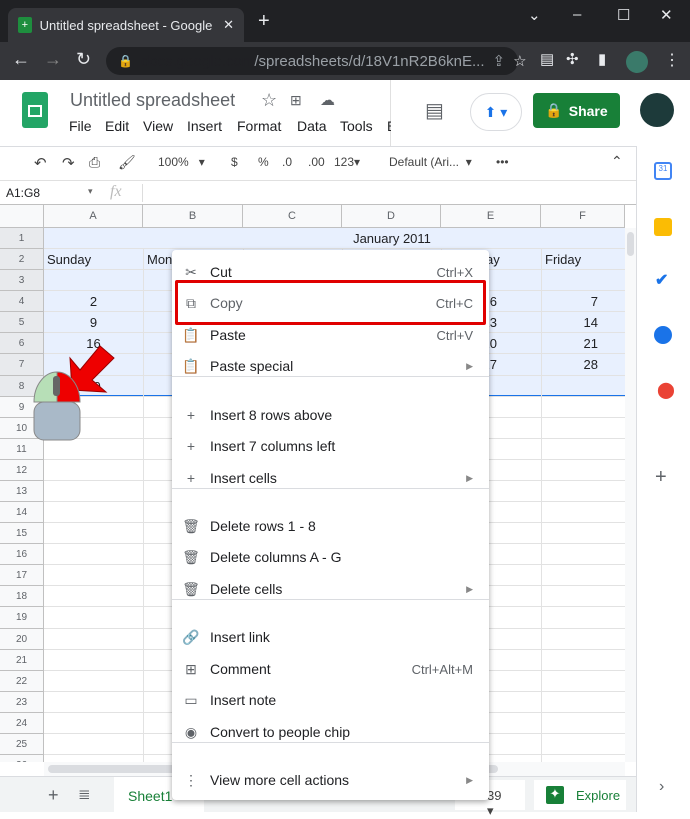 This screenshot has width=690, height=819. What do you see at coordinates (94, 162) in the screenshot?
I see `print-icon: ⎙` at bounding box center [94, 162].